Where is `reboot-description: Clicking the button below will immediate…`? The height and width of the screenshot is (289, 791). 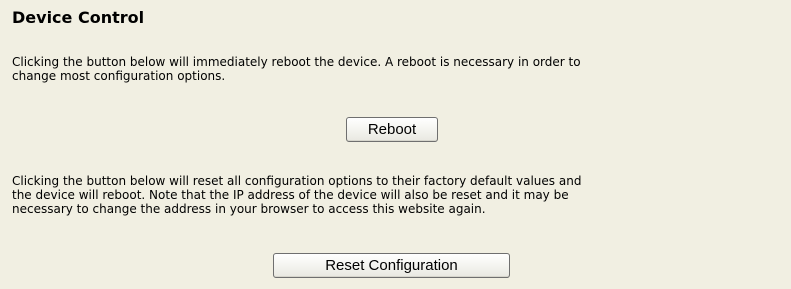
reboot-description: Clicking the button below will immediate… is located at coordinates (296, 69).